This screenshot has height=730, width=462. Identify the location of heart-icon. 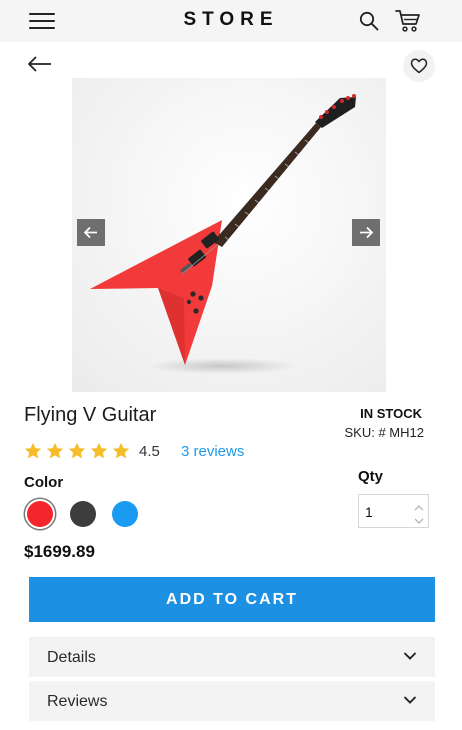
(419, 66).